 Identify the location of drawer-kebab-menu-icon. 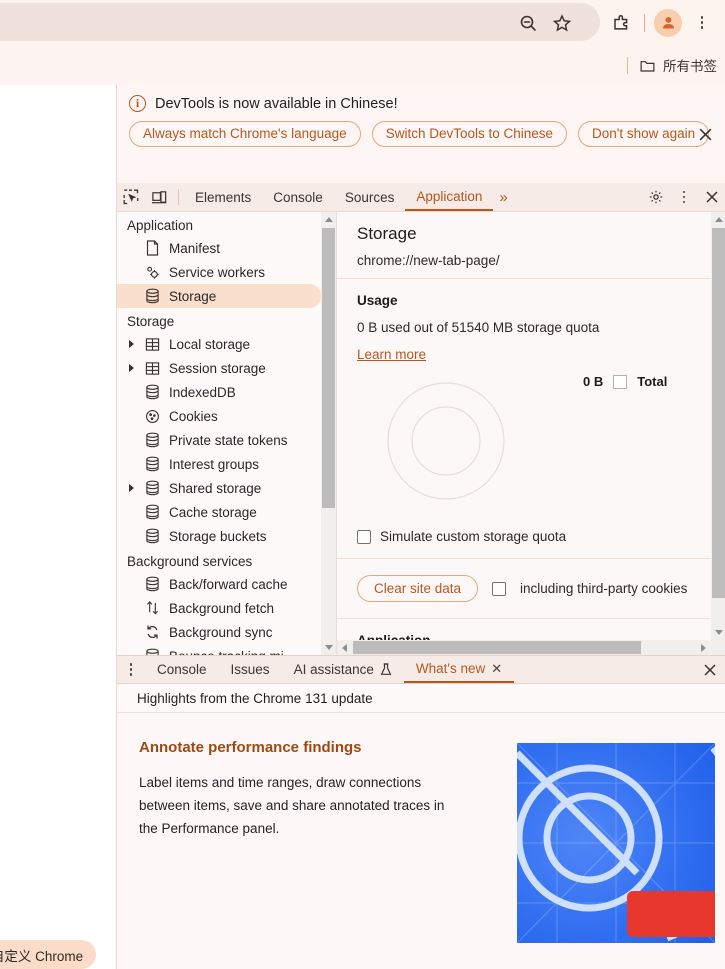
(131, 669).